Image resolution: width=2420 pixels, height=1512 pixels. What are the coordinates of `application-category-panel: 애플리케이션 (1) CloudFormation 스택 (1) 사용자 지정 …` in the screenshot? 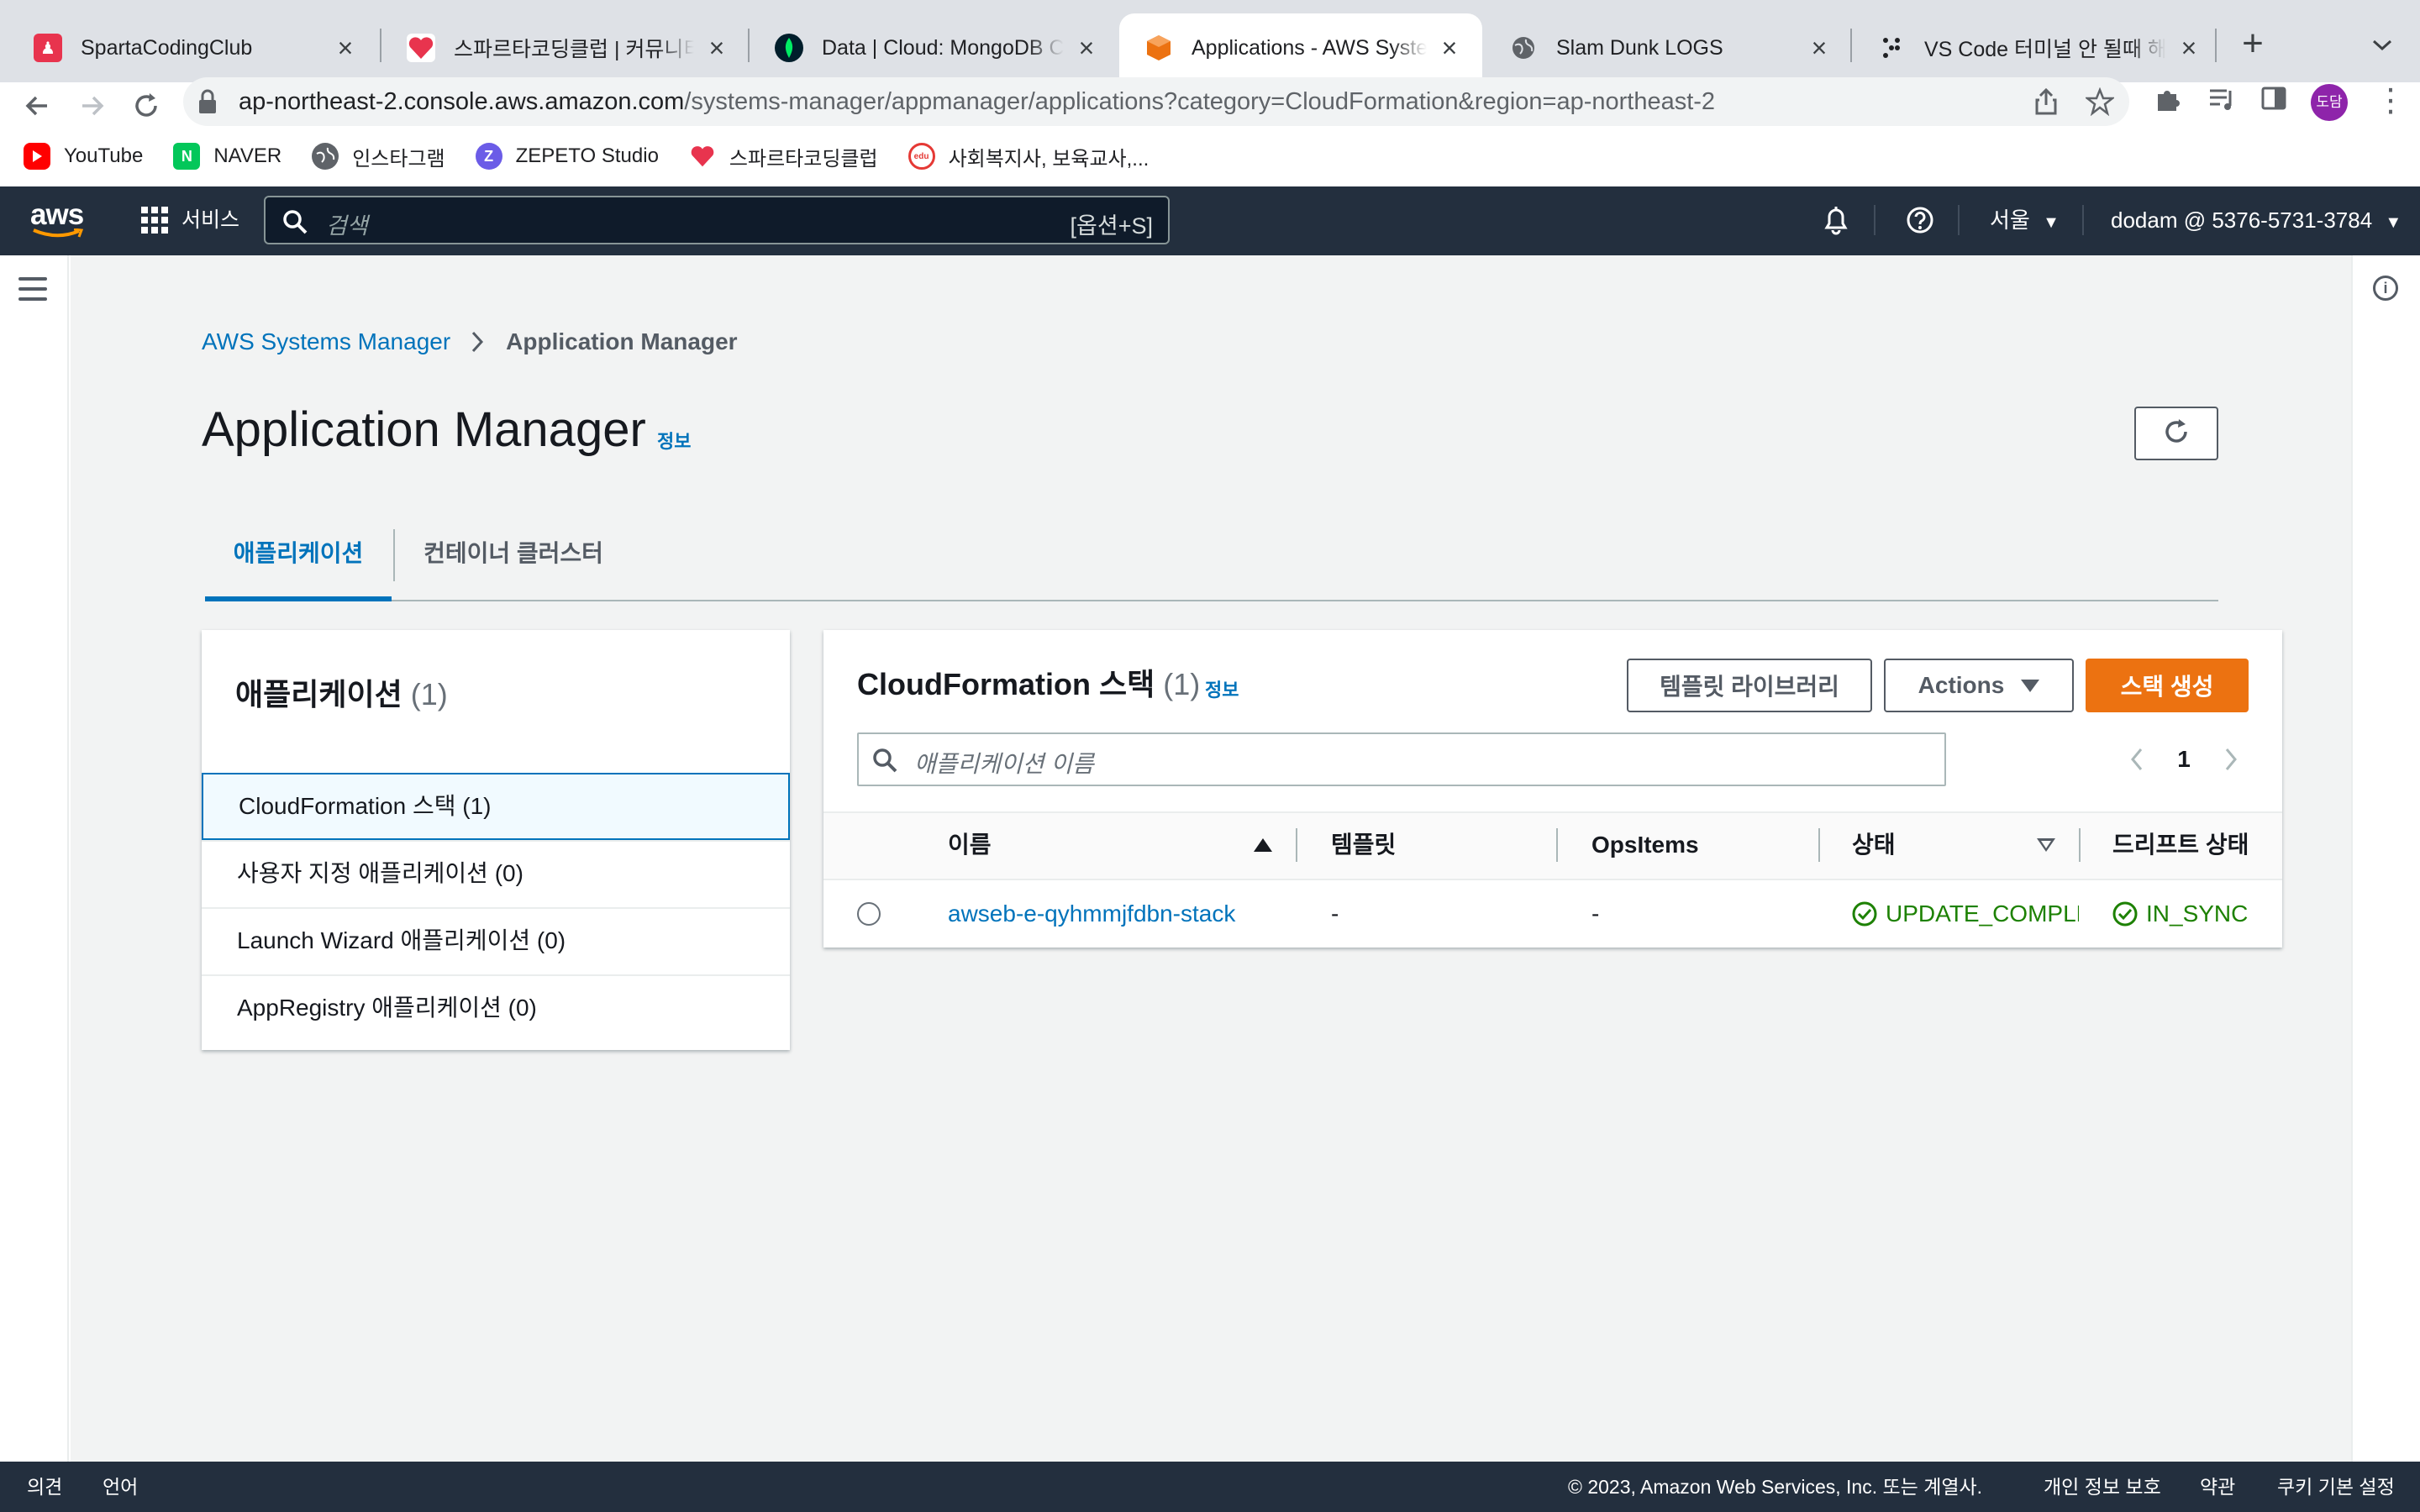 It's located at (496, 840).